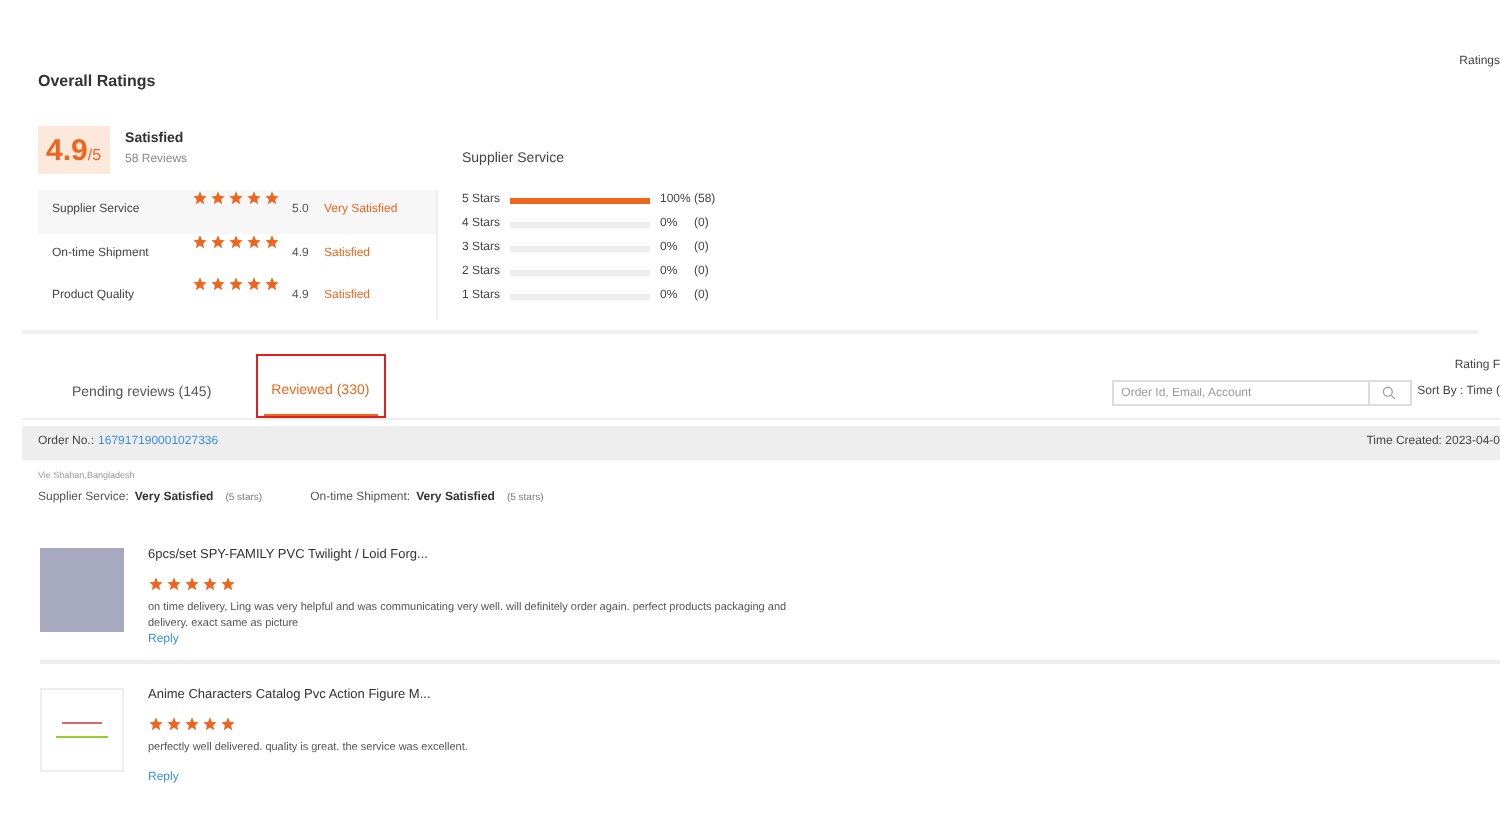 This screenshot has width=1500, height=838. I want to click on score-value: 4.9, so click(67, 152).